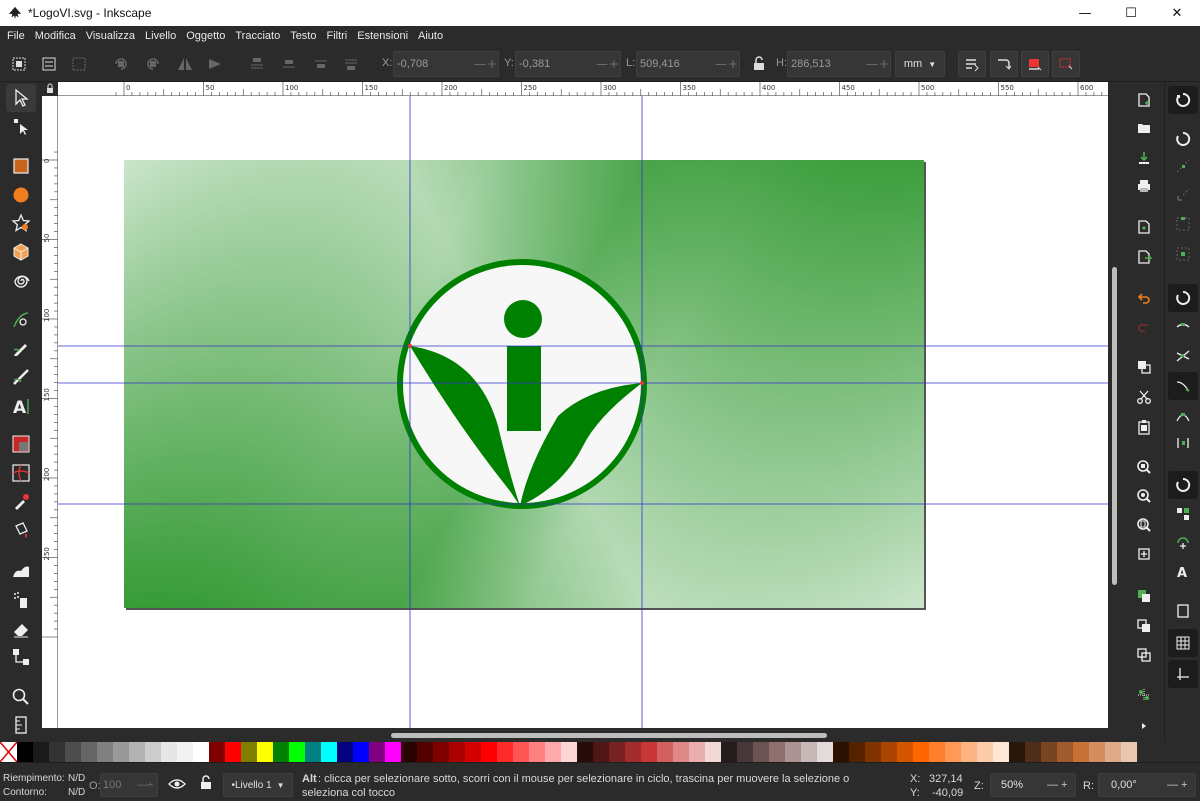 Image resolution: width=1200 pixels, height=801 pixels. I want to click on menu-path: Tracciato, so click(257, 36).